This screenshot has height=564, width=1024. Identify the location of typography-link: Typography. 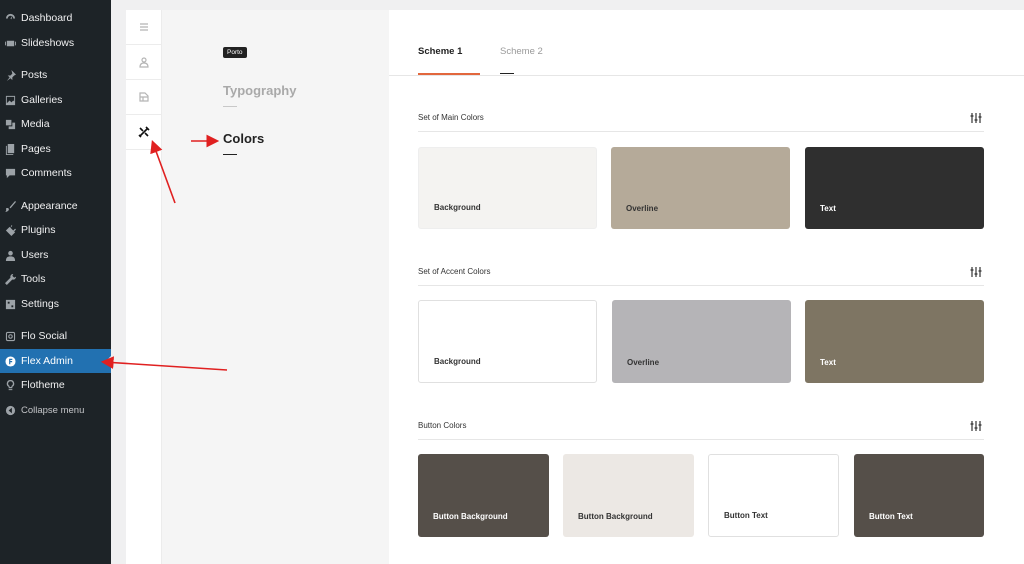
(259, 90).